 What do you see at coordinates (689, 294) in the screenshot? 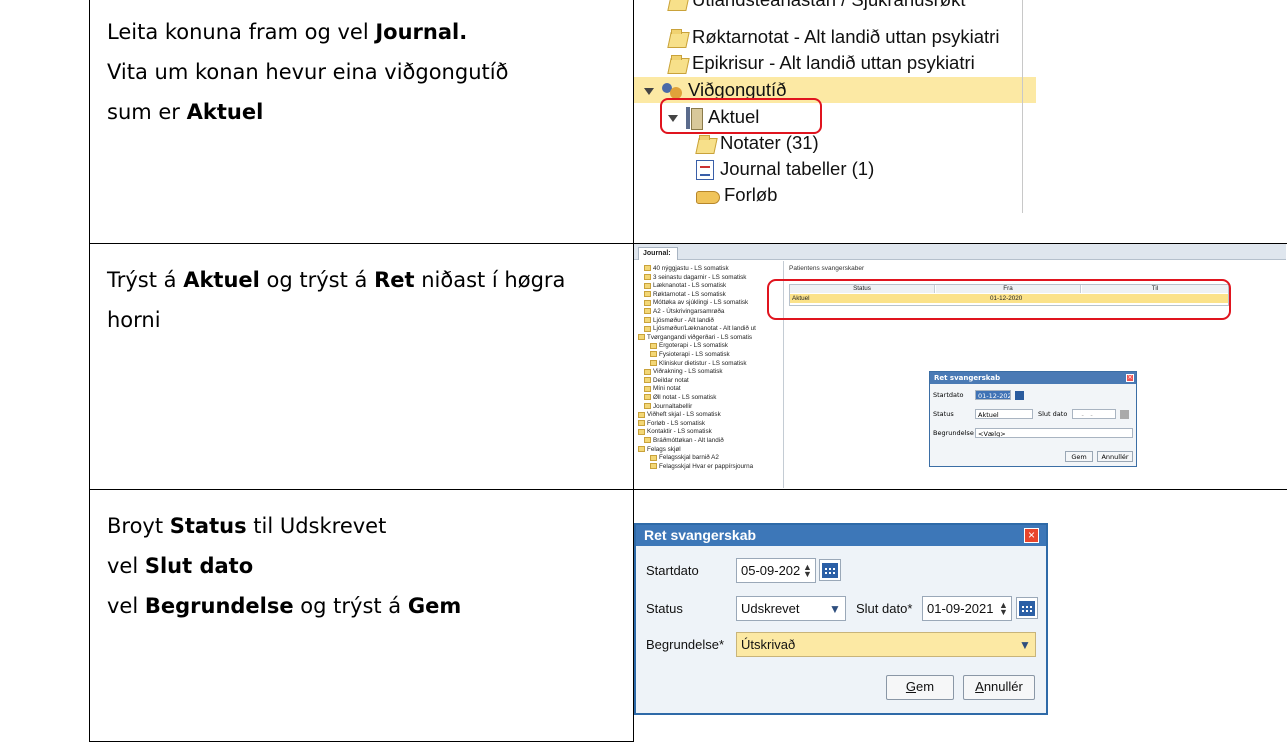
I see `tree-item-label: Røktarnotat - LS somatisk` at bounding box center [689, 294].